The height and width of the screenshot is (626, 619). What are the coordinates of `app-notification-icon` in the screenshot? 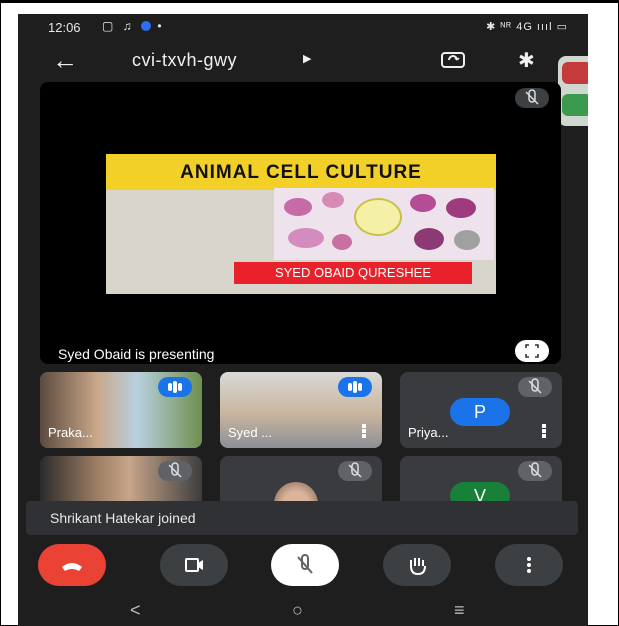 It's located at (146, 26).